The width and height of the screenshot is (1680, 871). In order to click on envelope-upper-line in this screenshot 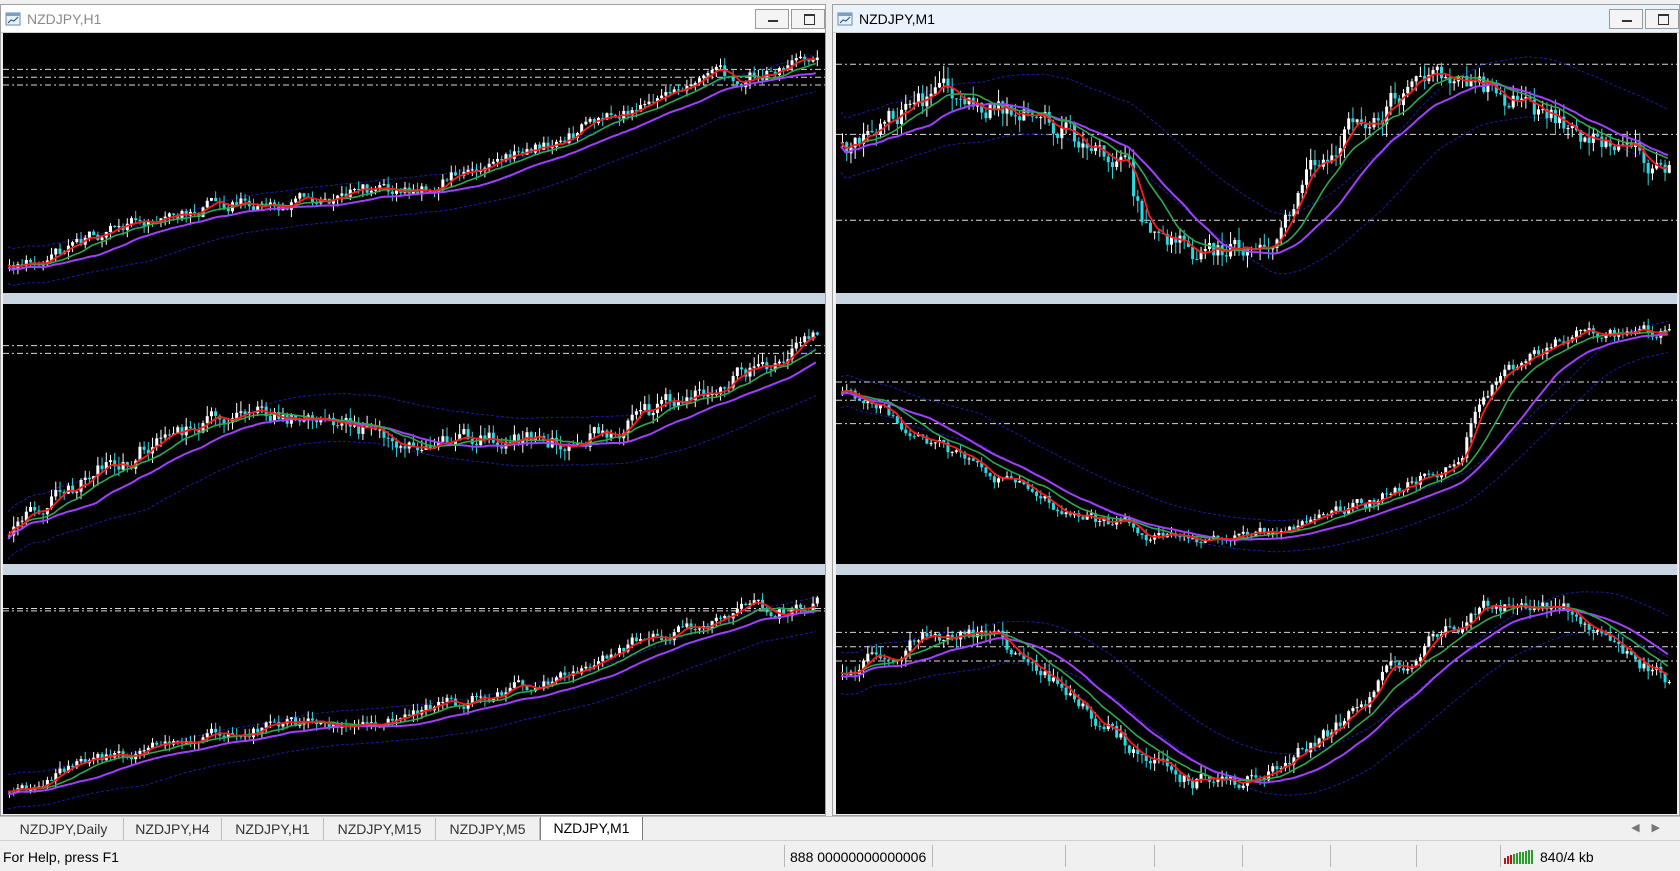, I will do `click(1254, 673)`.